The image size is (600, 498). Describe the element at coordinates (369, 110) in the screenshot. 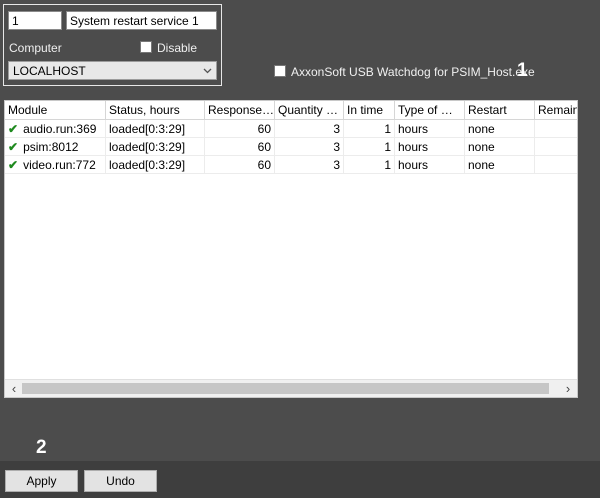

I see `column-header-in-time: In time` at that location.